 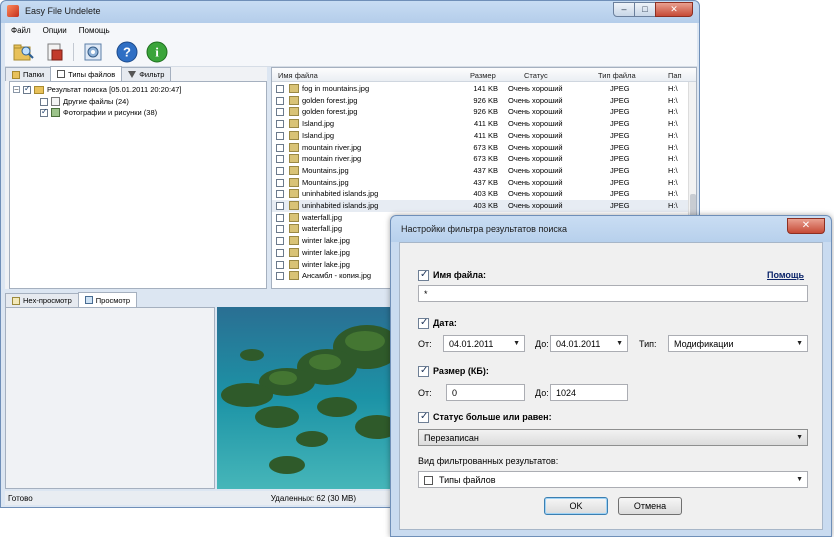 I want to click on cancel-button: Отмена, so click(x=650, y=506).